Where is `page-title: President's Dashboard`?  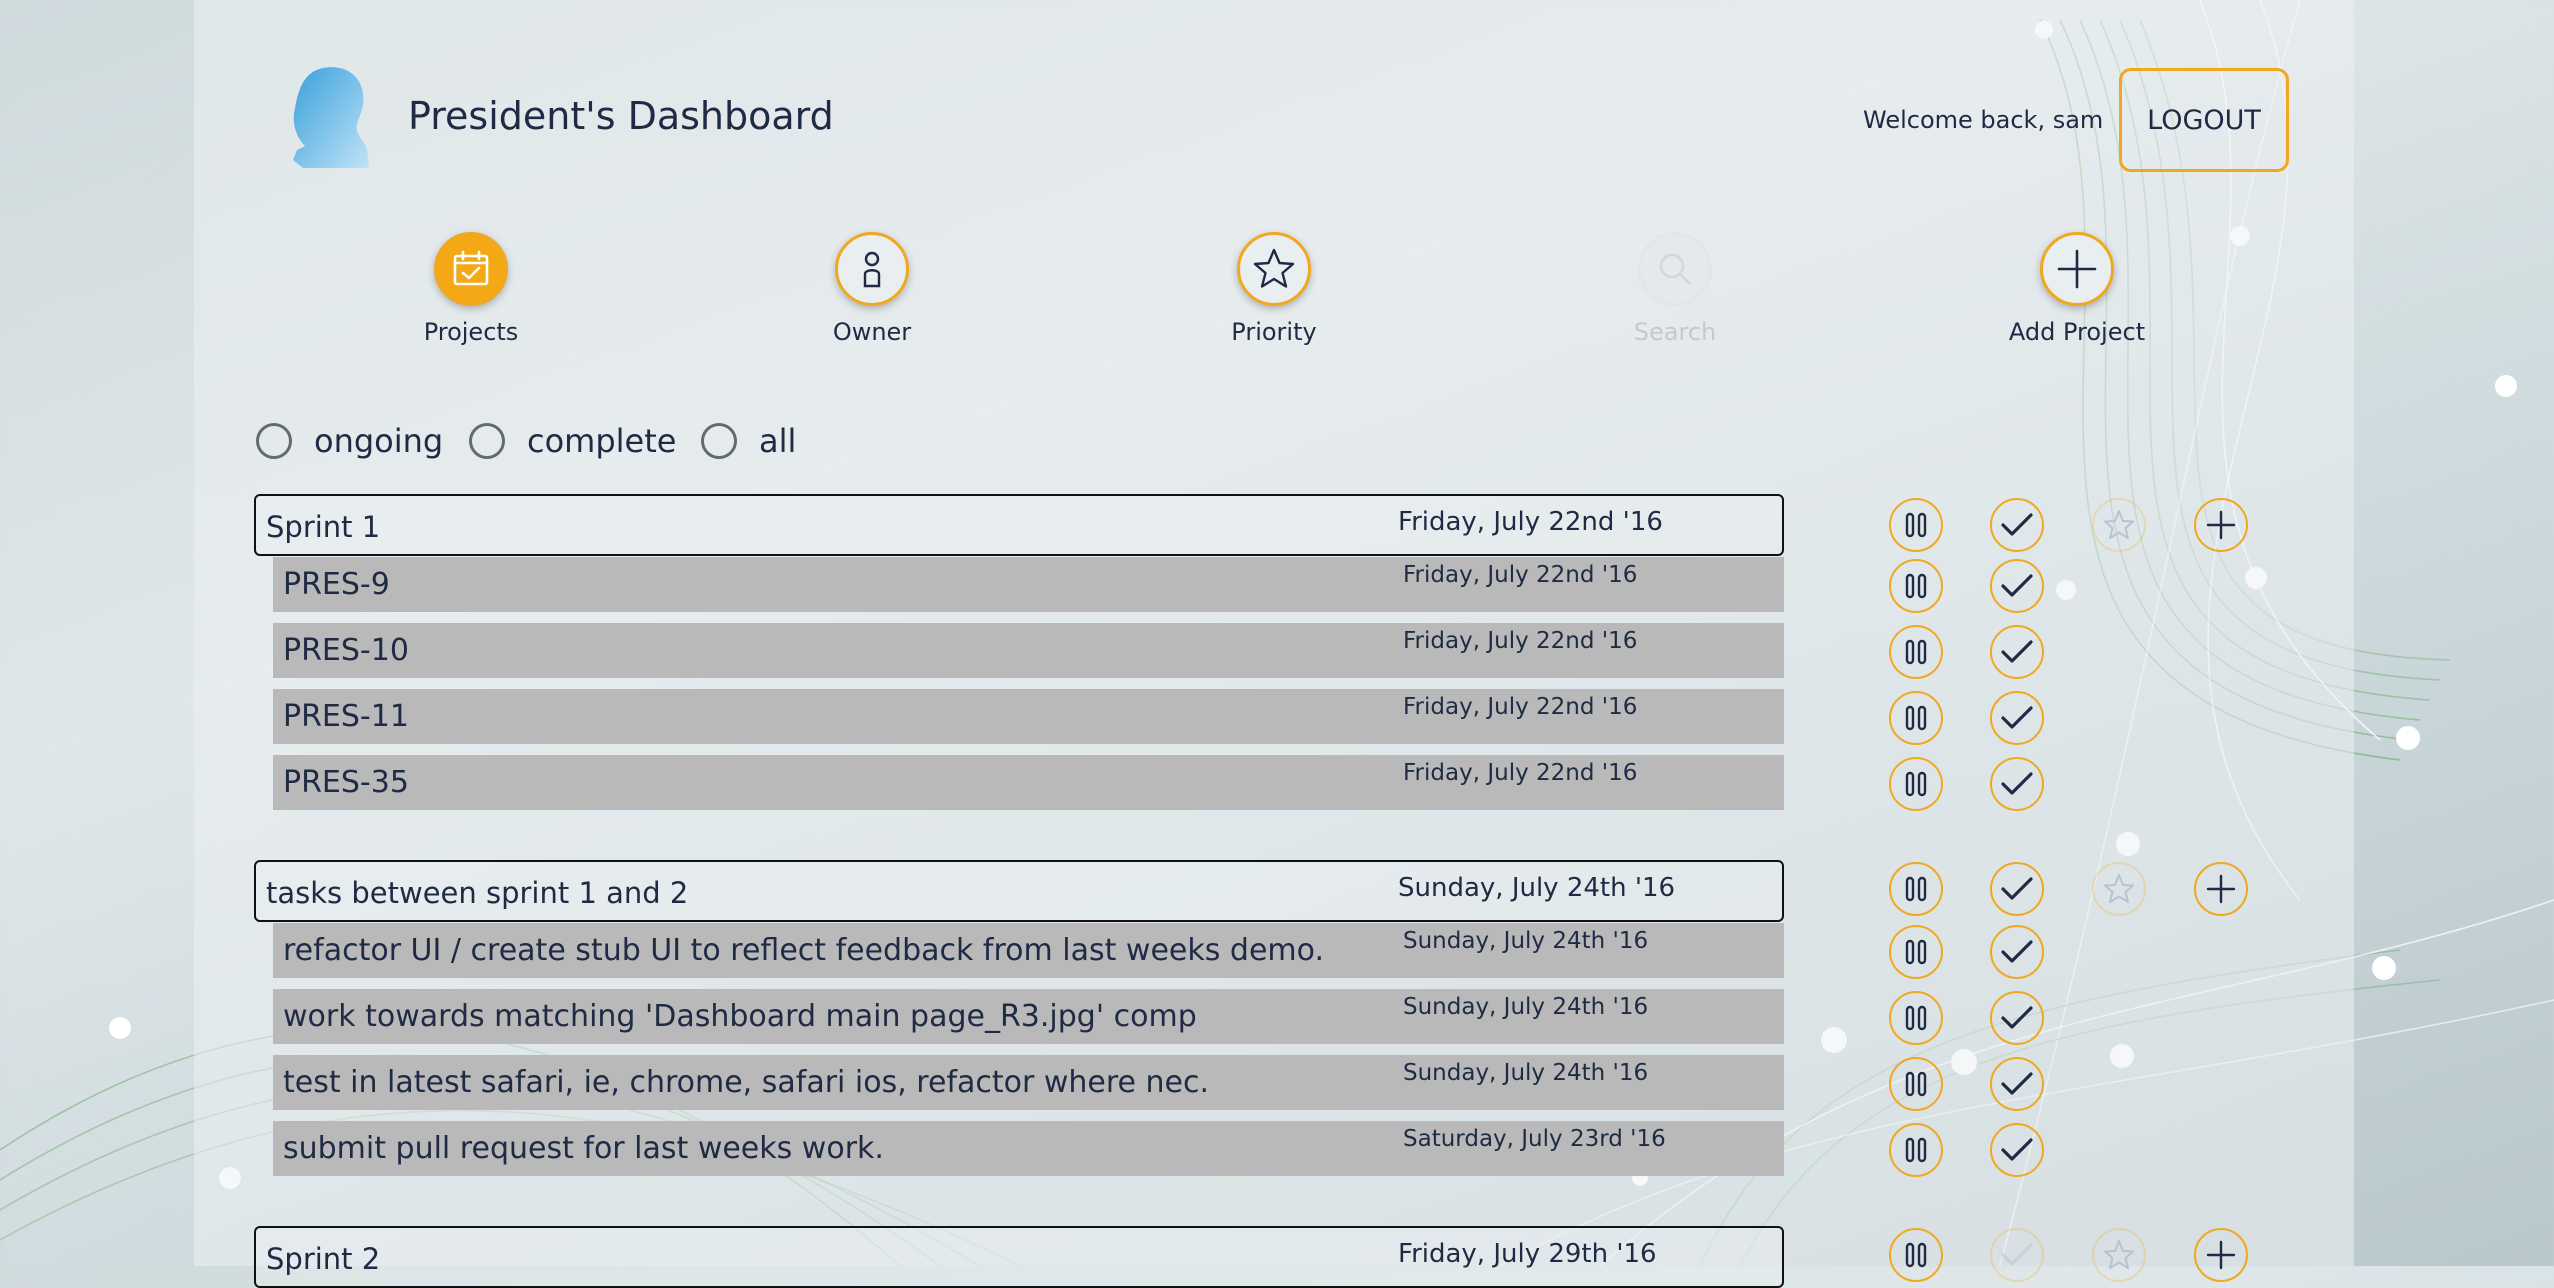 page-title: President's Dashboard is located at coordinates (621, 116).